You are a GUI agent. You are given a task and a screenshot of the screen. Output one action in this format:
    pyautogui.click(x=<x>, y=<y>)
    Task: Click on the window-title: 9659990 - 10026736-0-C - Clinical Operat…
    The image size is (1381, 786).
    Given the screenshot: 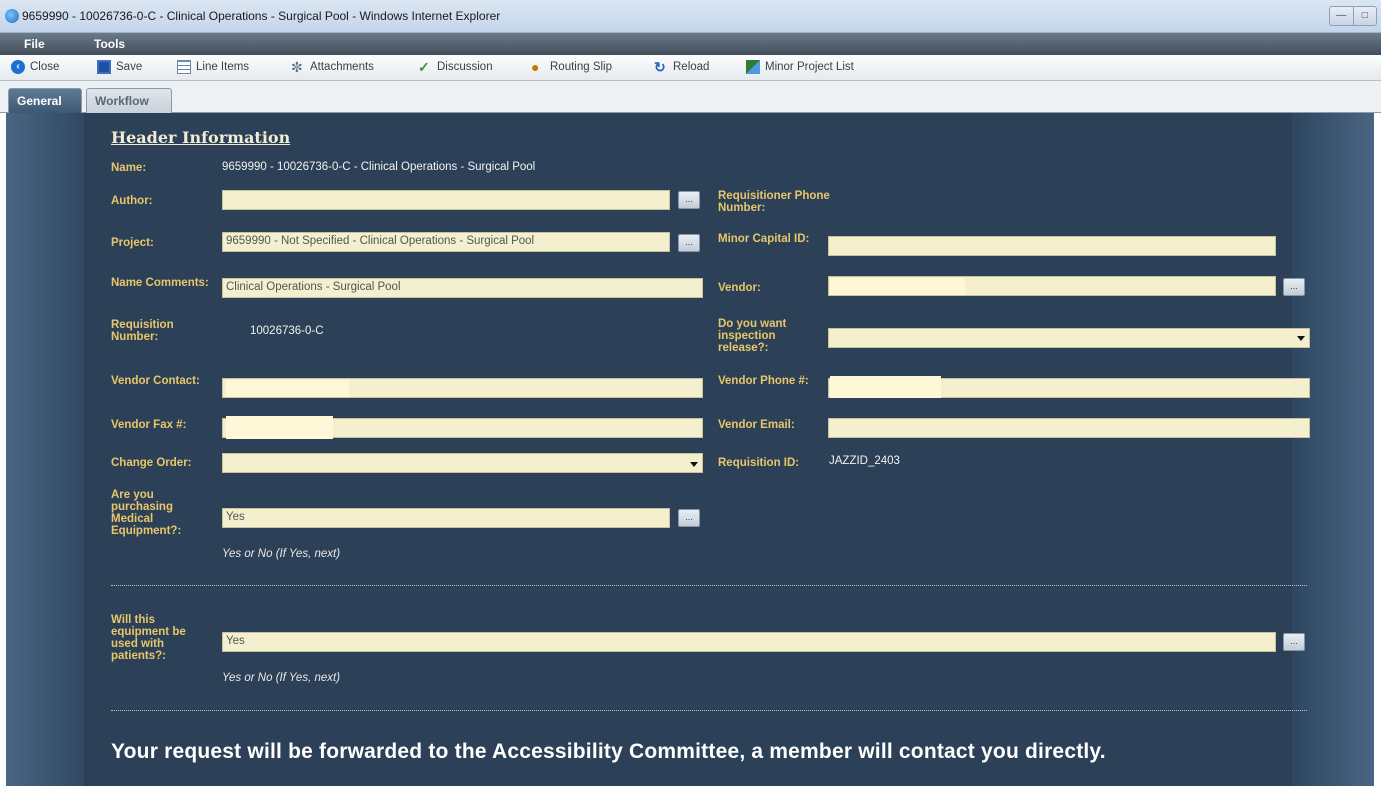 What is the action you would take?
    pyautogui.click(x=261, y=16)
    